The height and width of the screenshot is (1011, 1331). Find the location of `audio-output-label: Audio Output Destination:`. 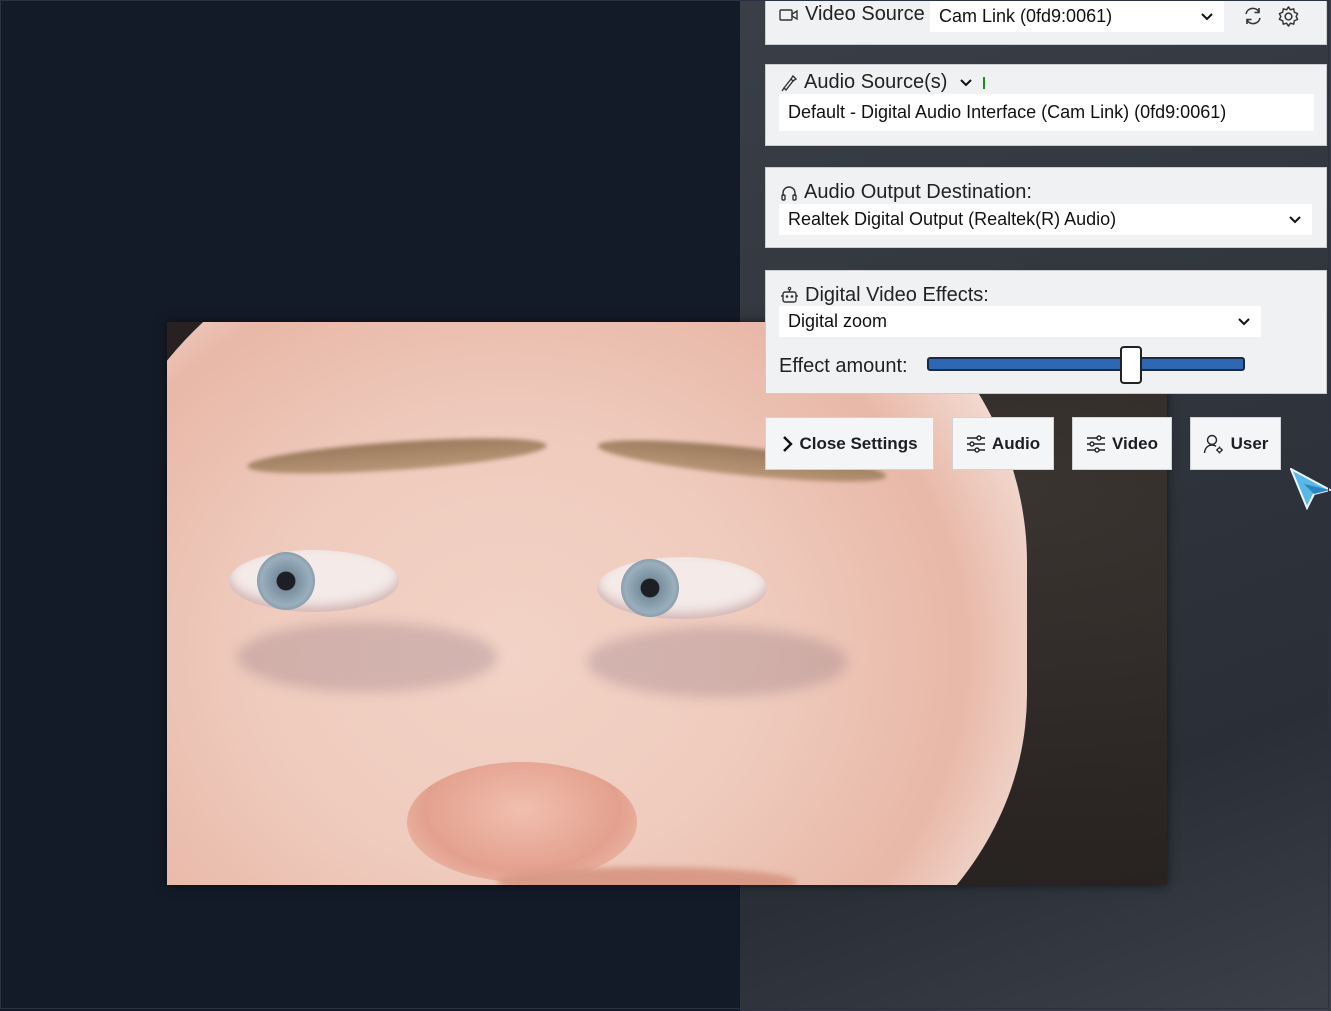

audio-output-label: Audio Output Destination: is located at coordinates (918, 192).